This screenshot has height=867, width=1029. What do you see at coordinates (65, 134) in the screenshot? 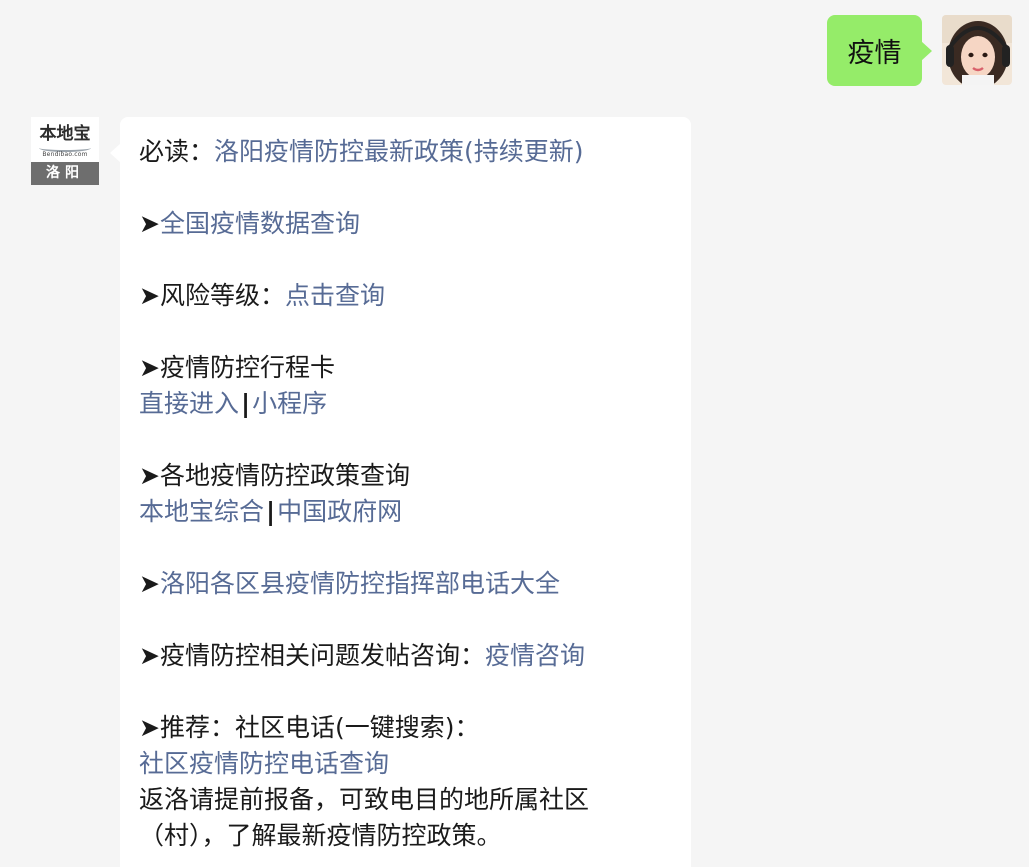
I see `logo-main-text: 本地宝` at bounding box center [65, 134].